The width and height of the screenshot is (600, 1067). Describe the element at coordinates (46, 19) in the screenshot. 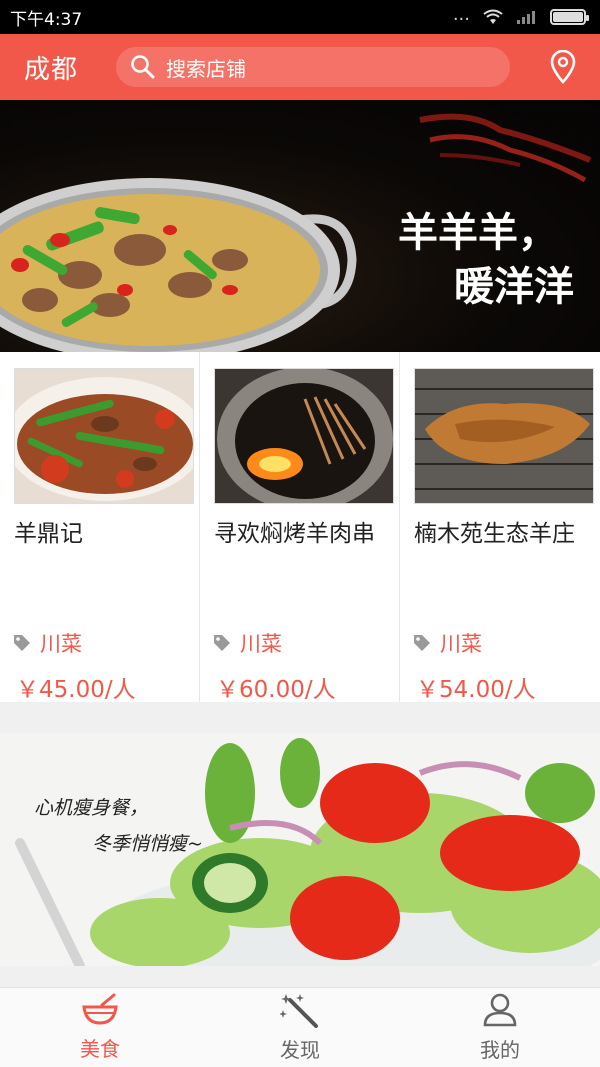

I see `status-time: 下午4:37` at that location.